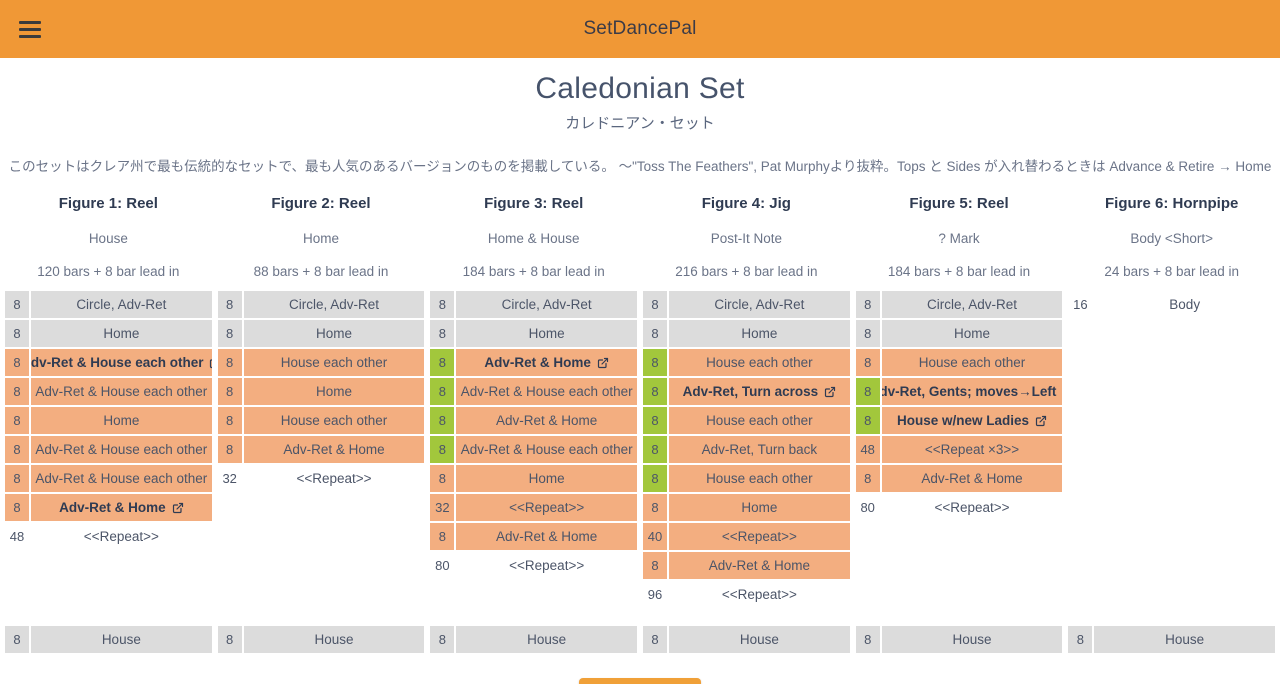 This screenshot has width=1280, height=684. I want to click on move-text: Adv-Ret & House each other, so click(121, 478).